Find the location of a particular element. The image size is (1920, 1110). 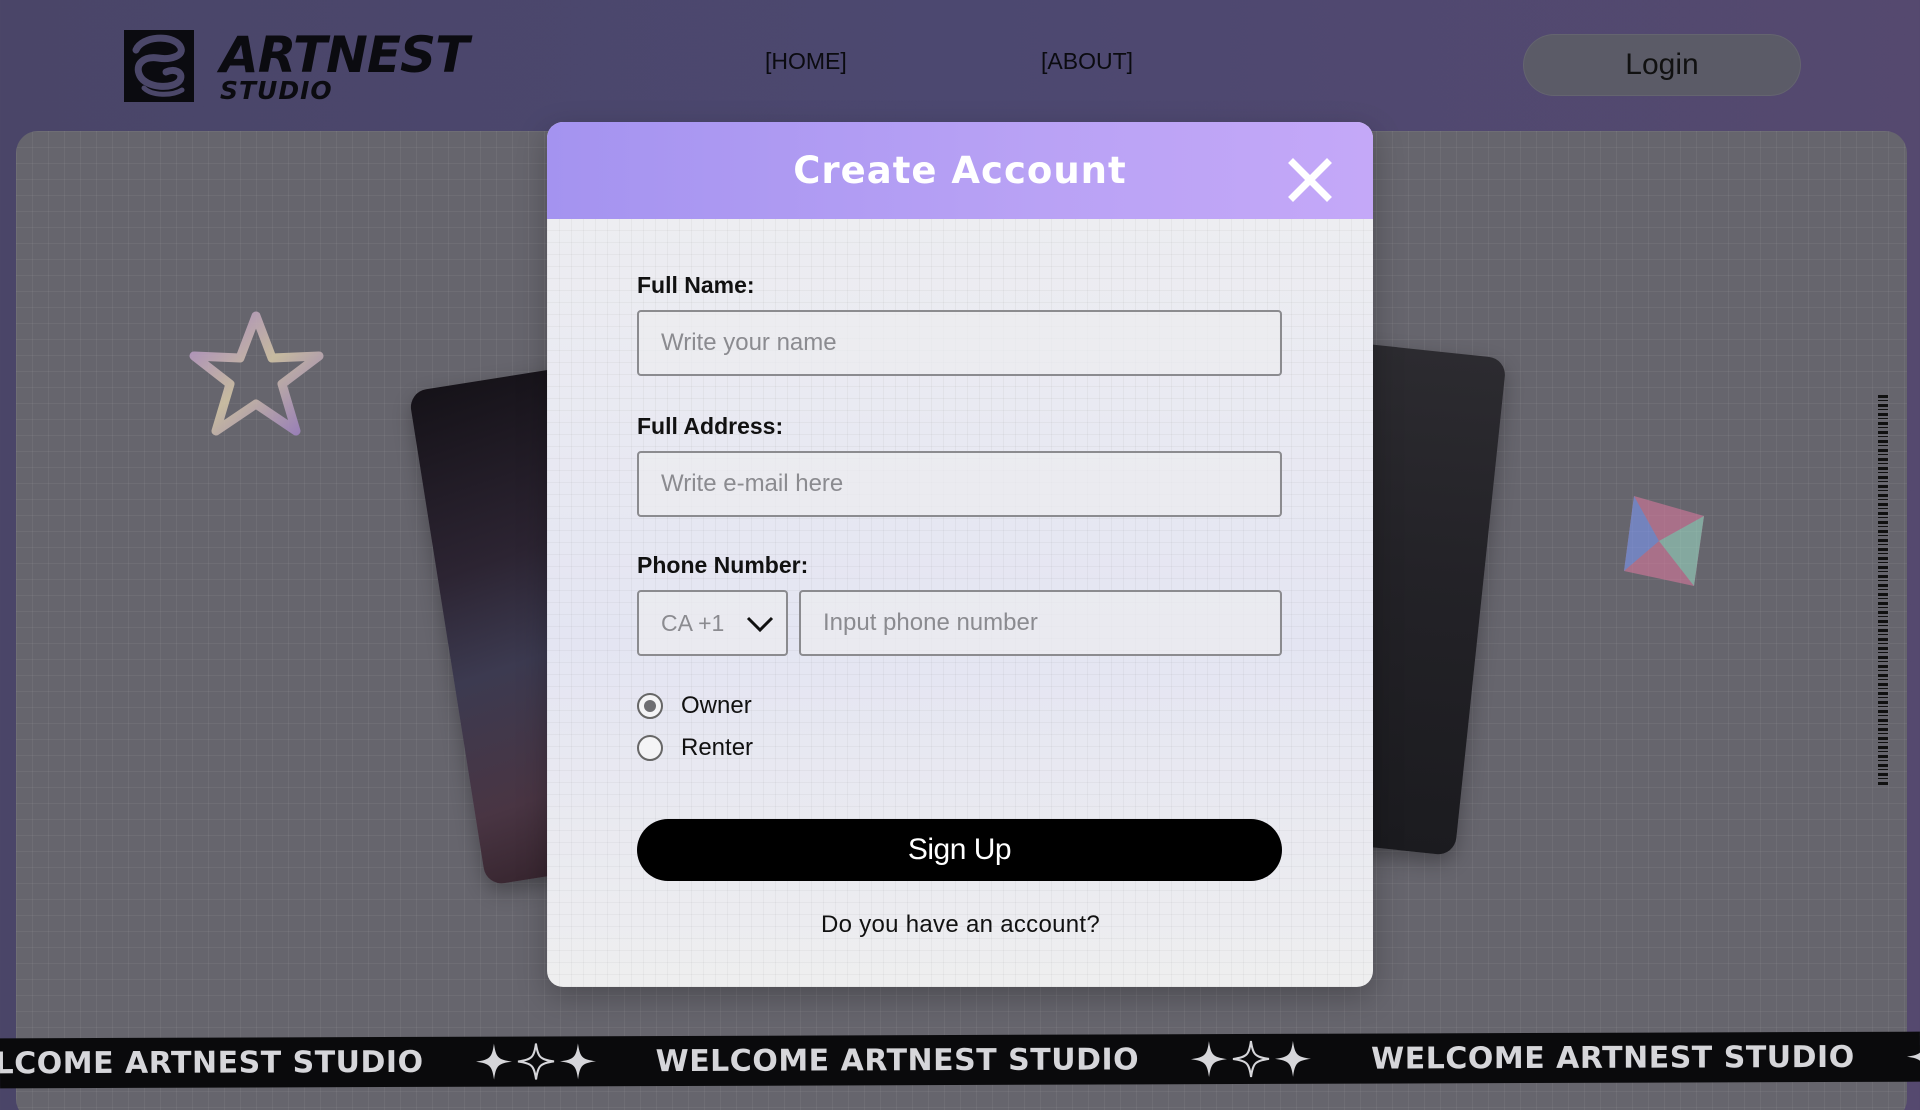

role-option-renter: Renter is located at coordinates (960, 748).